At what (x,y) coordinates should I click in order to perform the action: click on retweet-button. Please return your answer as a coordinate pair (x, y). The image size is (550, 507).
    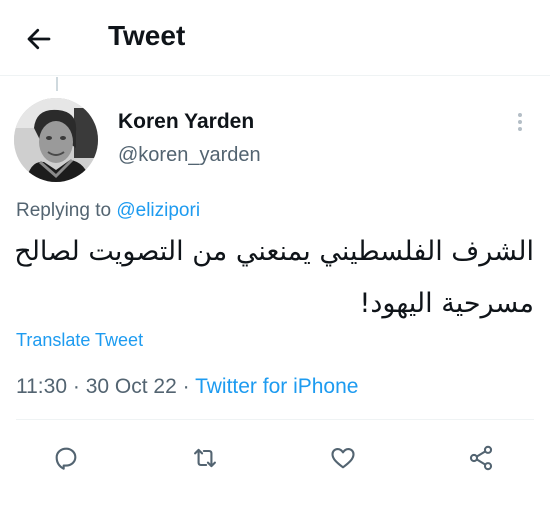
    Looking at the image, I should click on (205, 458).